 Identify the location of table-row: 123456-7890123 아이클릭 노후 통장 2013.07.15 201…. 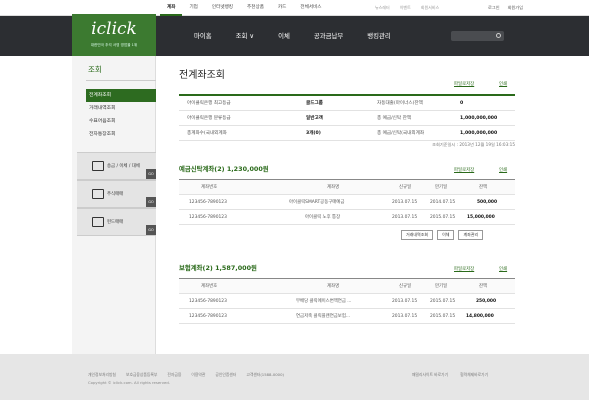
(347, 217).